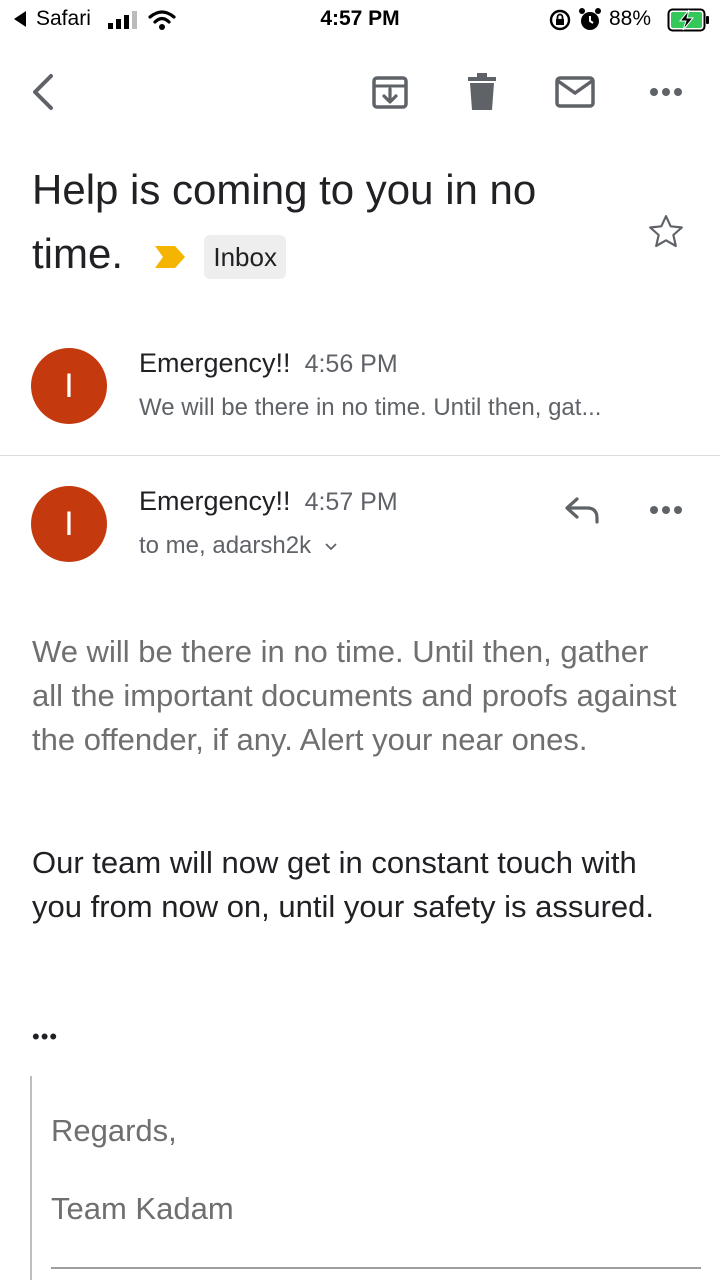 This screenshot has width=720, height=1280. What do you see at coordinates (225, 545) in the screenshot?
I see `recipients-text: to me, adarsh2k` at bounding box center [225, 545].